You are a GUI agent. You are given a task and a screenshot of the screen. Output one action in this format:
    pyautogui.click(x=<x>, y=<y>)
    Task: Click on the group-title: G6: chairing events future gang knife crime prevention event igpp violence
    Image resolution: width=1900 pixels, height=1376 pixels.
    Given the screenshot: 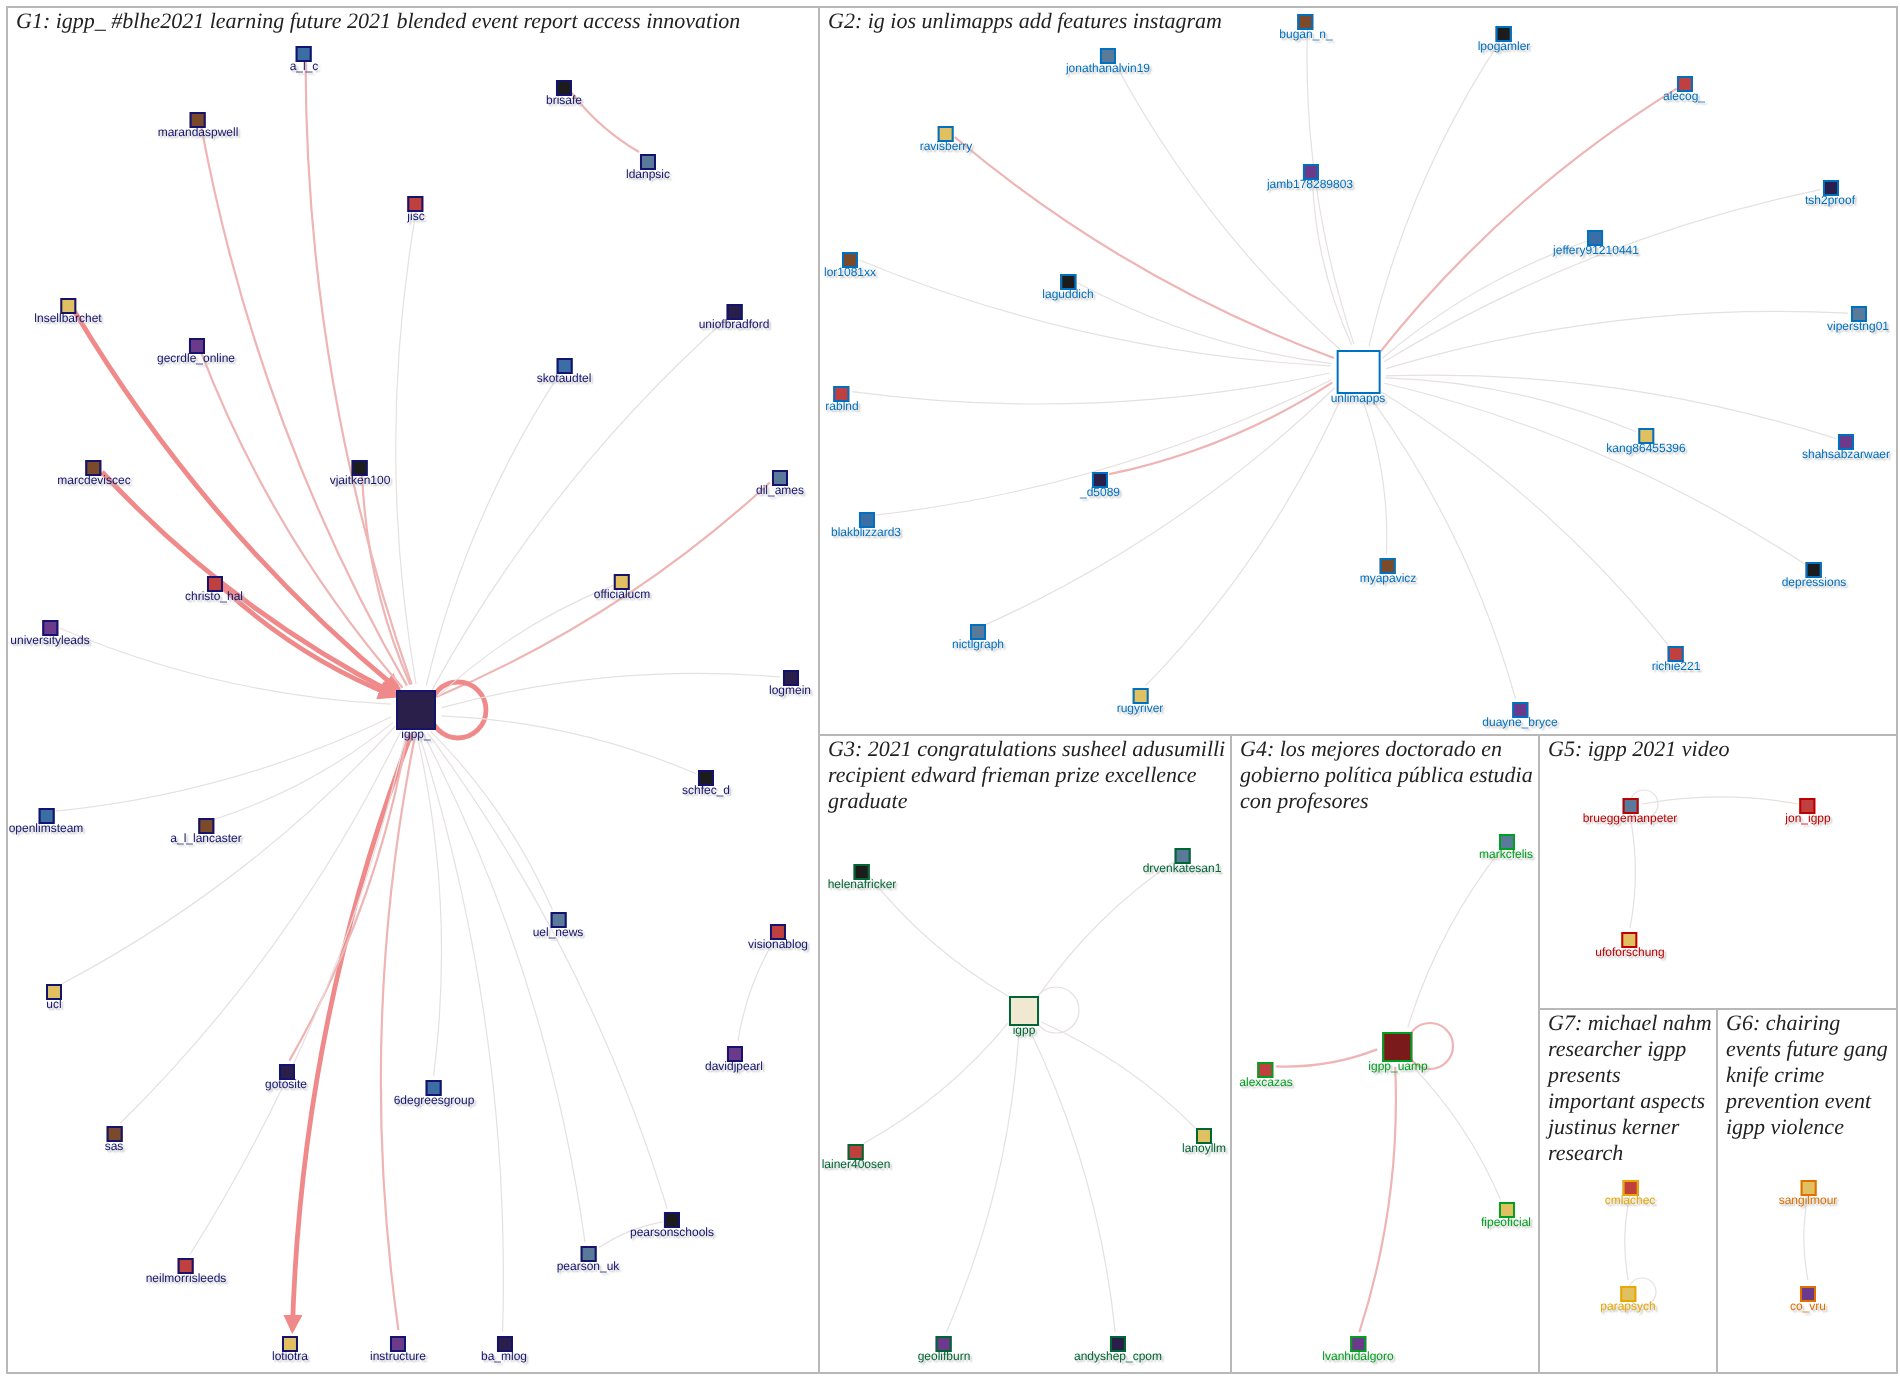 What is the action you would take?
    pyautogui.click(x=1806, y=1076)
    